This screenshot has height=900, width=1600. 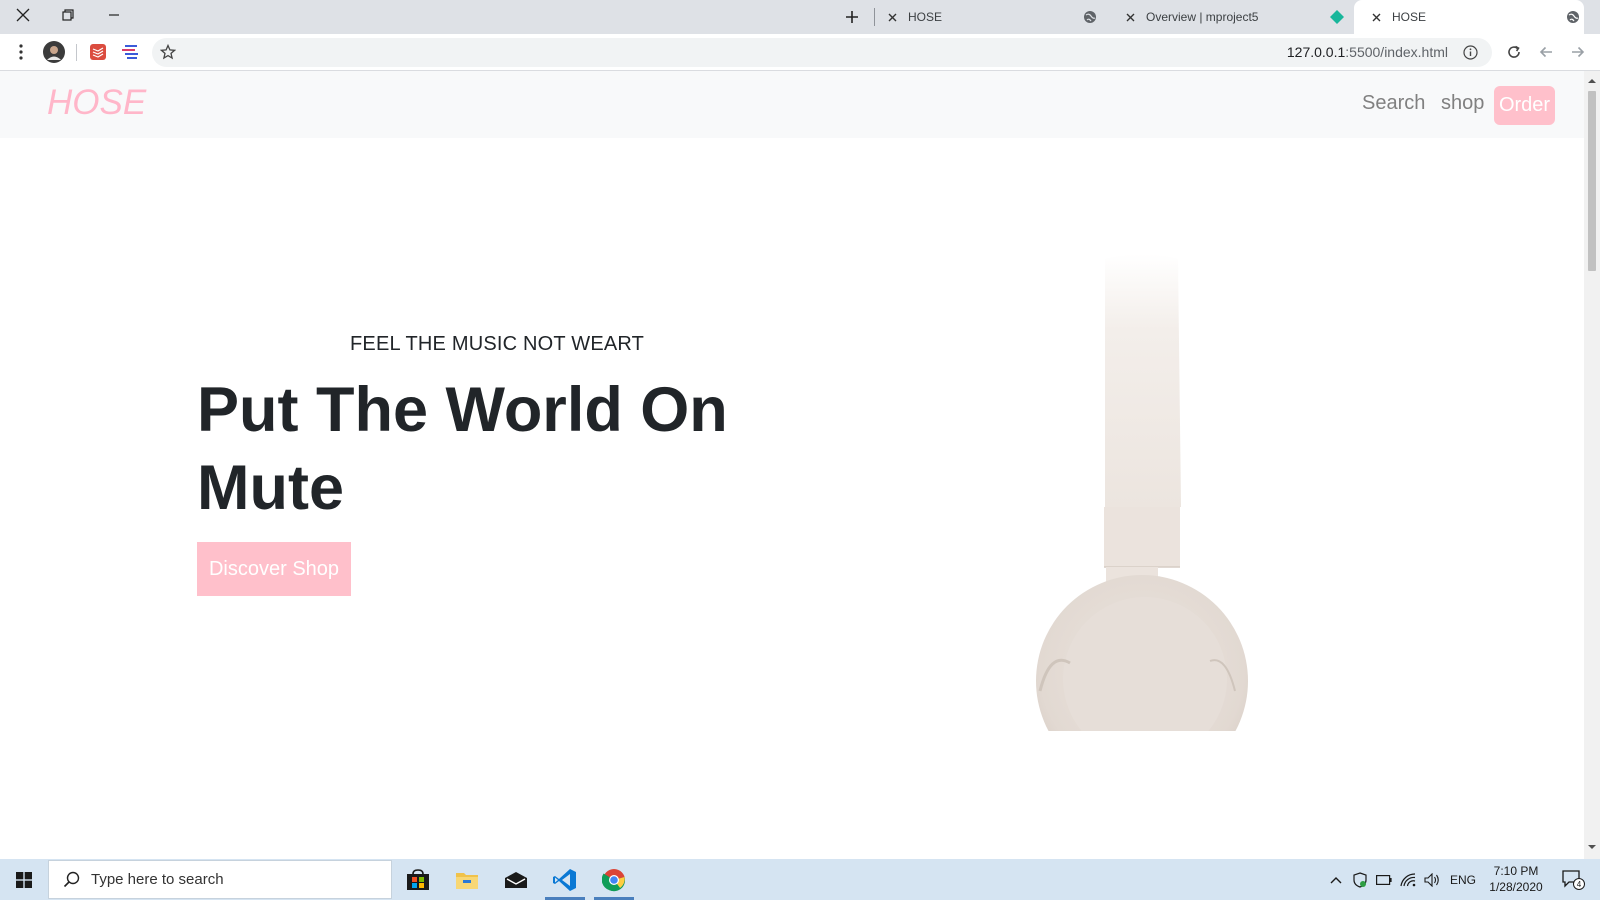 What do you see at coordinates (1524, 105) in the screenshot?
I see `nav-order-button: Order` at bounding box center [1524, 105].